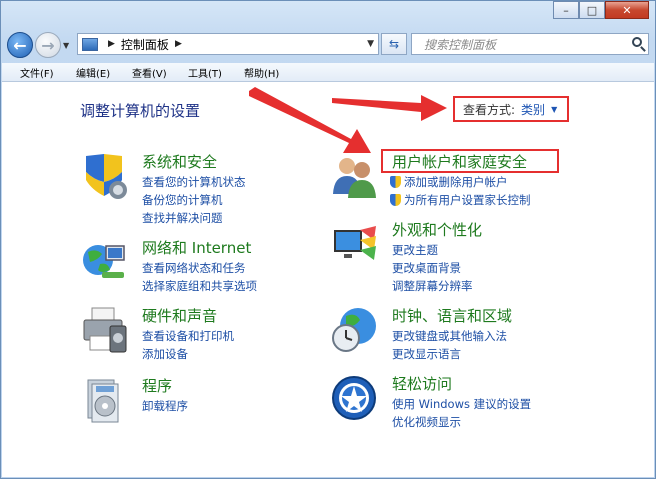 This screenshot has width=656, height=480. What do you see at coordinates (228, 44) in the screenshot?
I see `address-bar: ▶ 控制面板 ▶ ▼` at bounding box center [228, 44].